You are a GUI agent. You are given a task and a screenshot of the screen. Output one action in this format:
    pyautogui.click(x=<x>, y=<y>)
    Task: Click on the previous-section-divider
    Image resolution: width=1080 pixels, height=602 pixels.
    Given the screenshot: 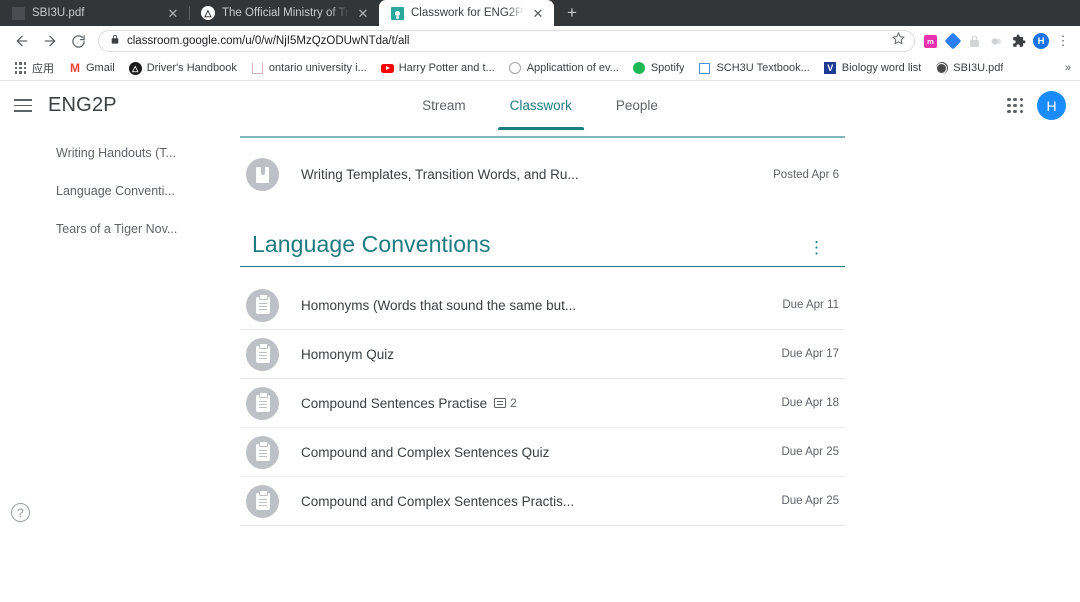 What is the action you would take?
    pyautogui.click(x=542, y=137)
    